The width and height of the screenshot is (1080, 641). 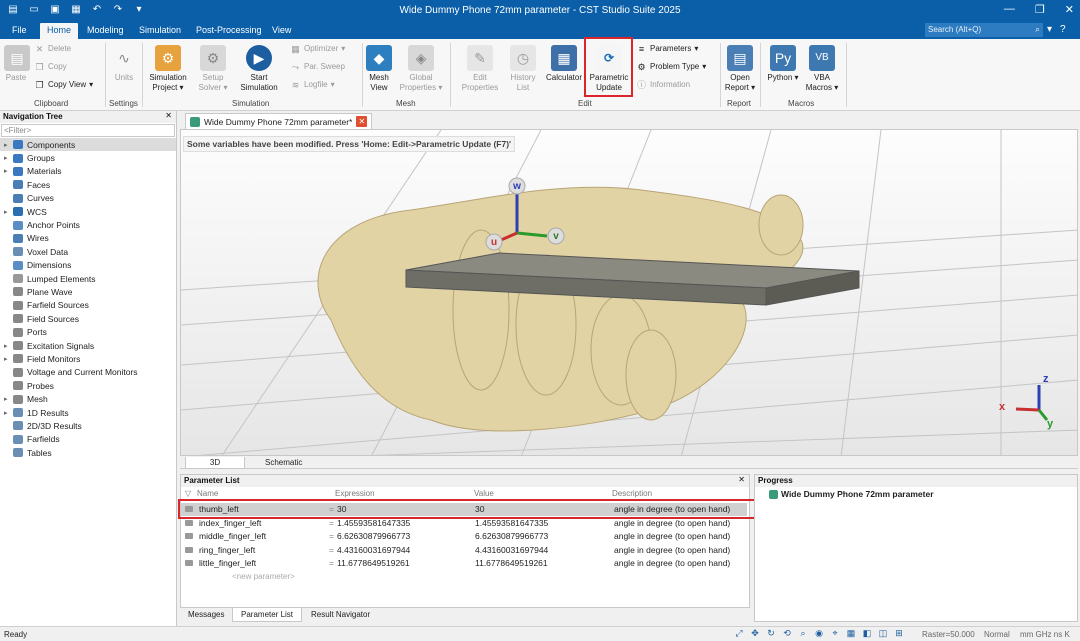 What do you see at coordinates (88, 145) in the screenshot?
I see `tree-item: ▸ Components` at bounding box center [88, 145].